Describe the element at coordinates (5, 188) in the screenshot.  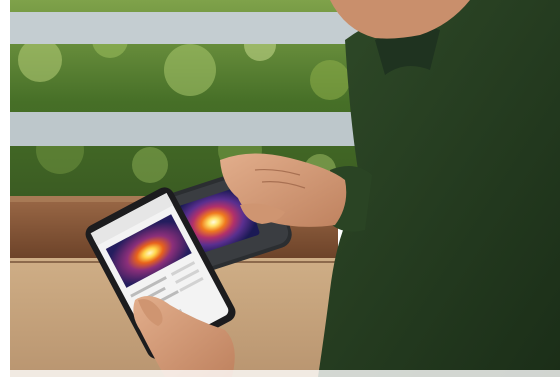
I see `left-edge-fade` at that location.